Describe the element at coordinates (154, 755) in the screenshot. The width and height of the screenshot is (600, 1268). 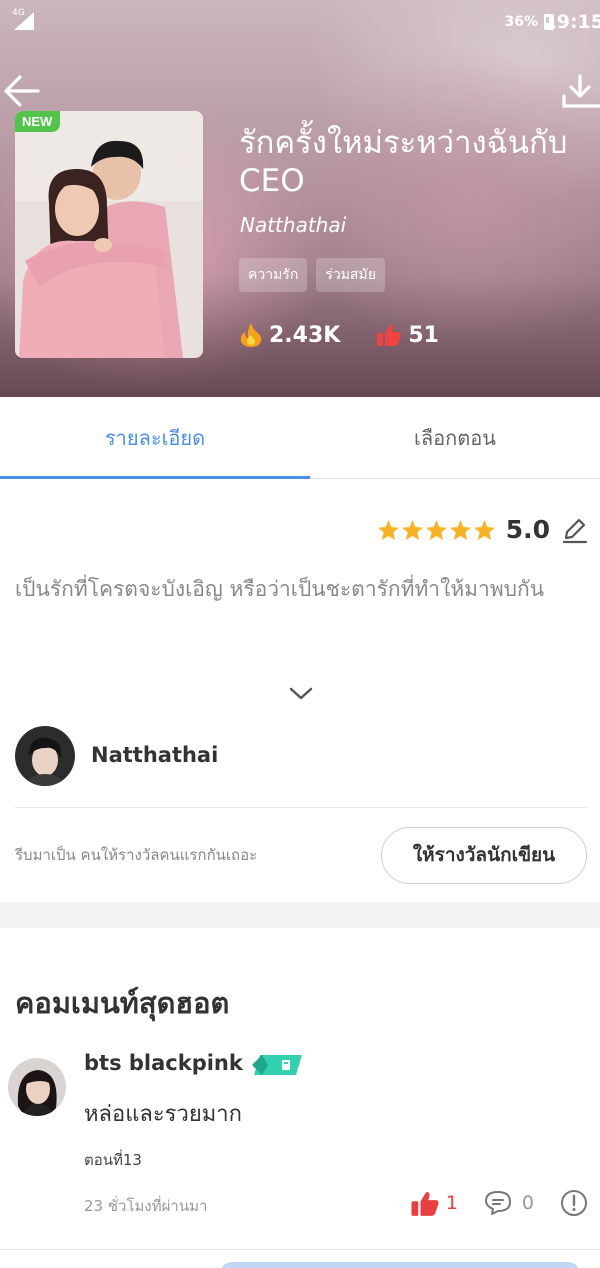
I see `author-name: Natthathai` at that location.